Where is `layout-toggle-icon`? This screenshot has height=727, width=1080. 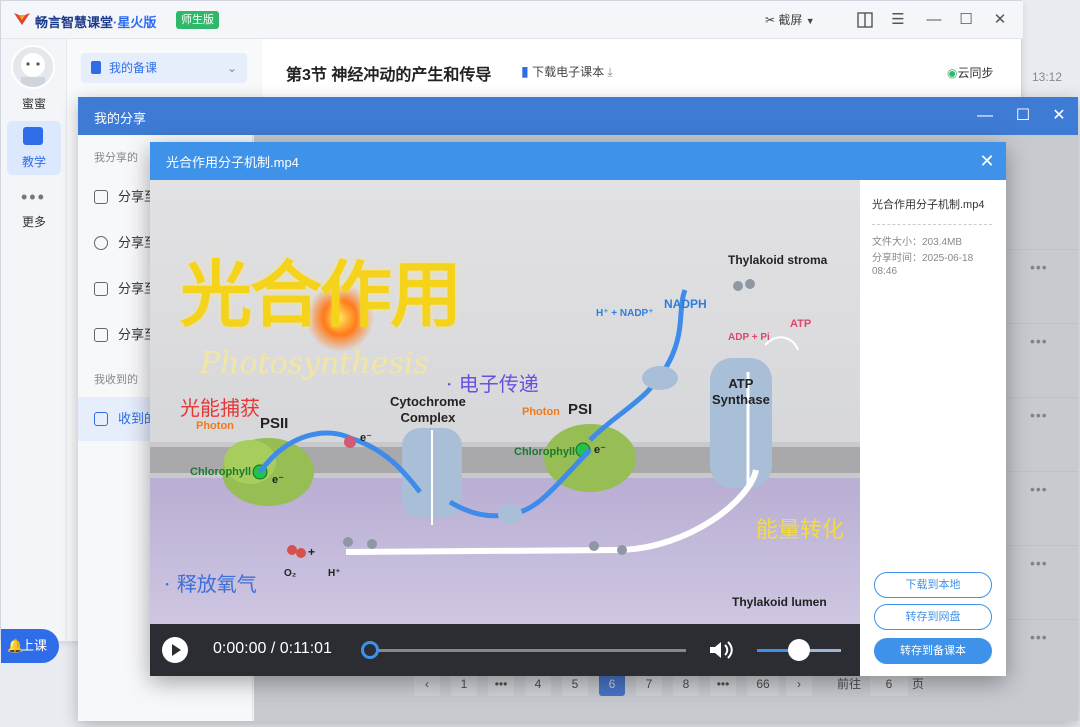
layout-toggle-icon is located at coordinates (865, 20).